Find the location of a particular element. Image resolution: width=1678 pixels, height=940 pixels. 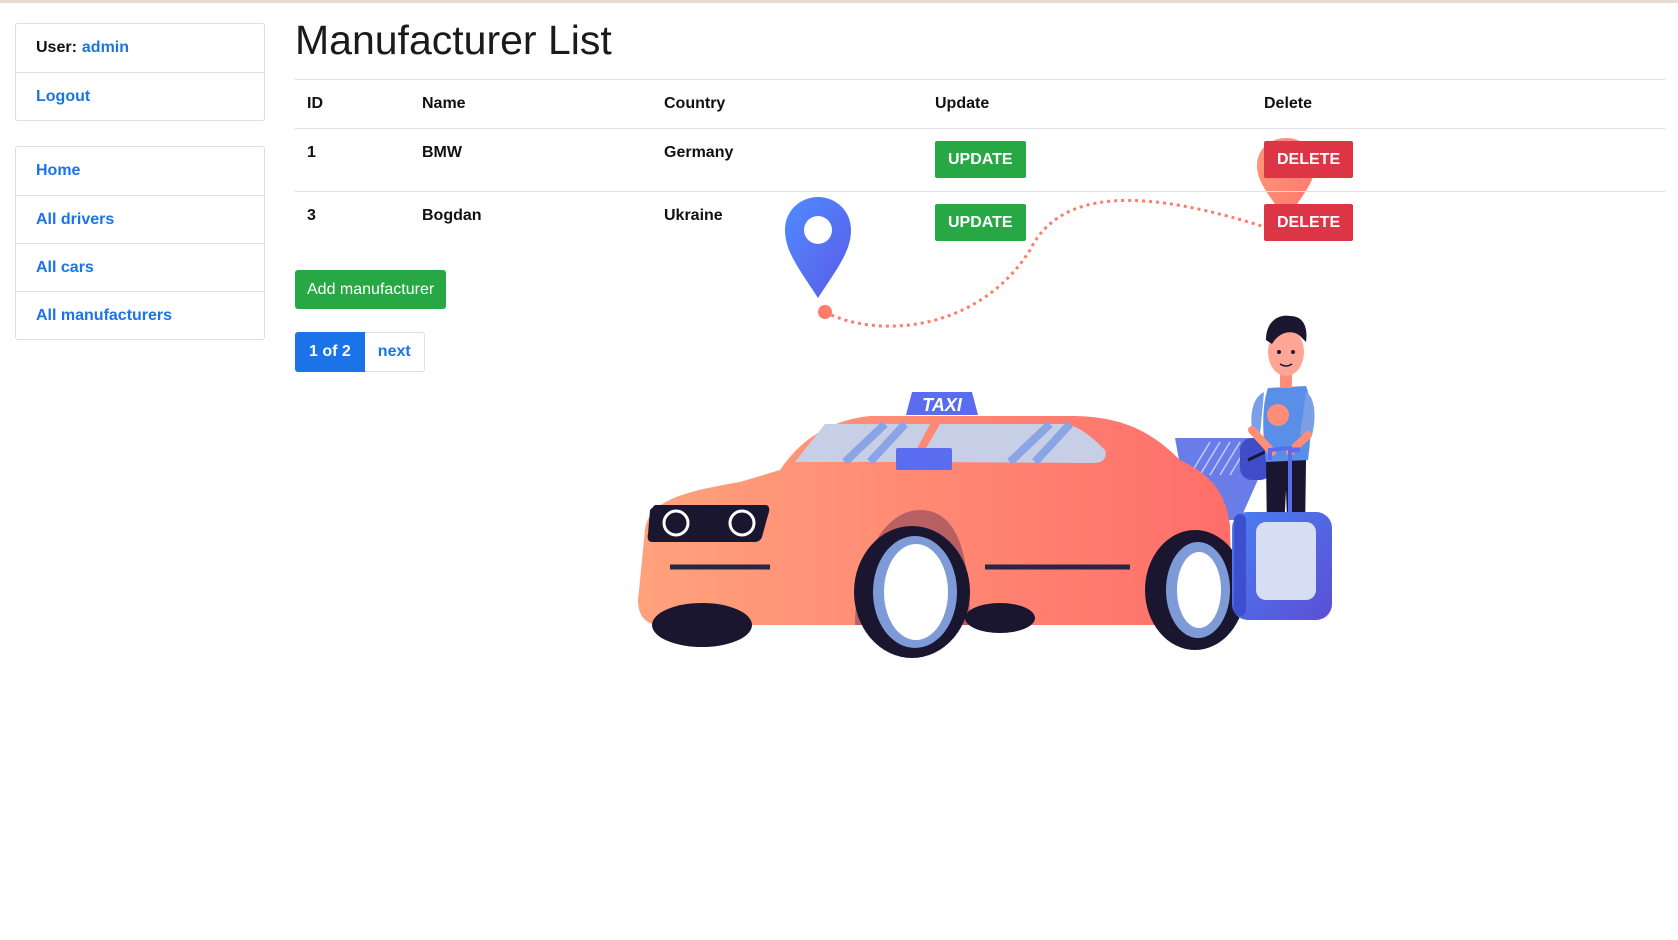

sidebar-item-home: Home is located at coordinates (140, 171).